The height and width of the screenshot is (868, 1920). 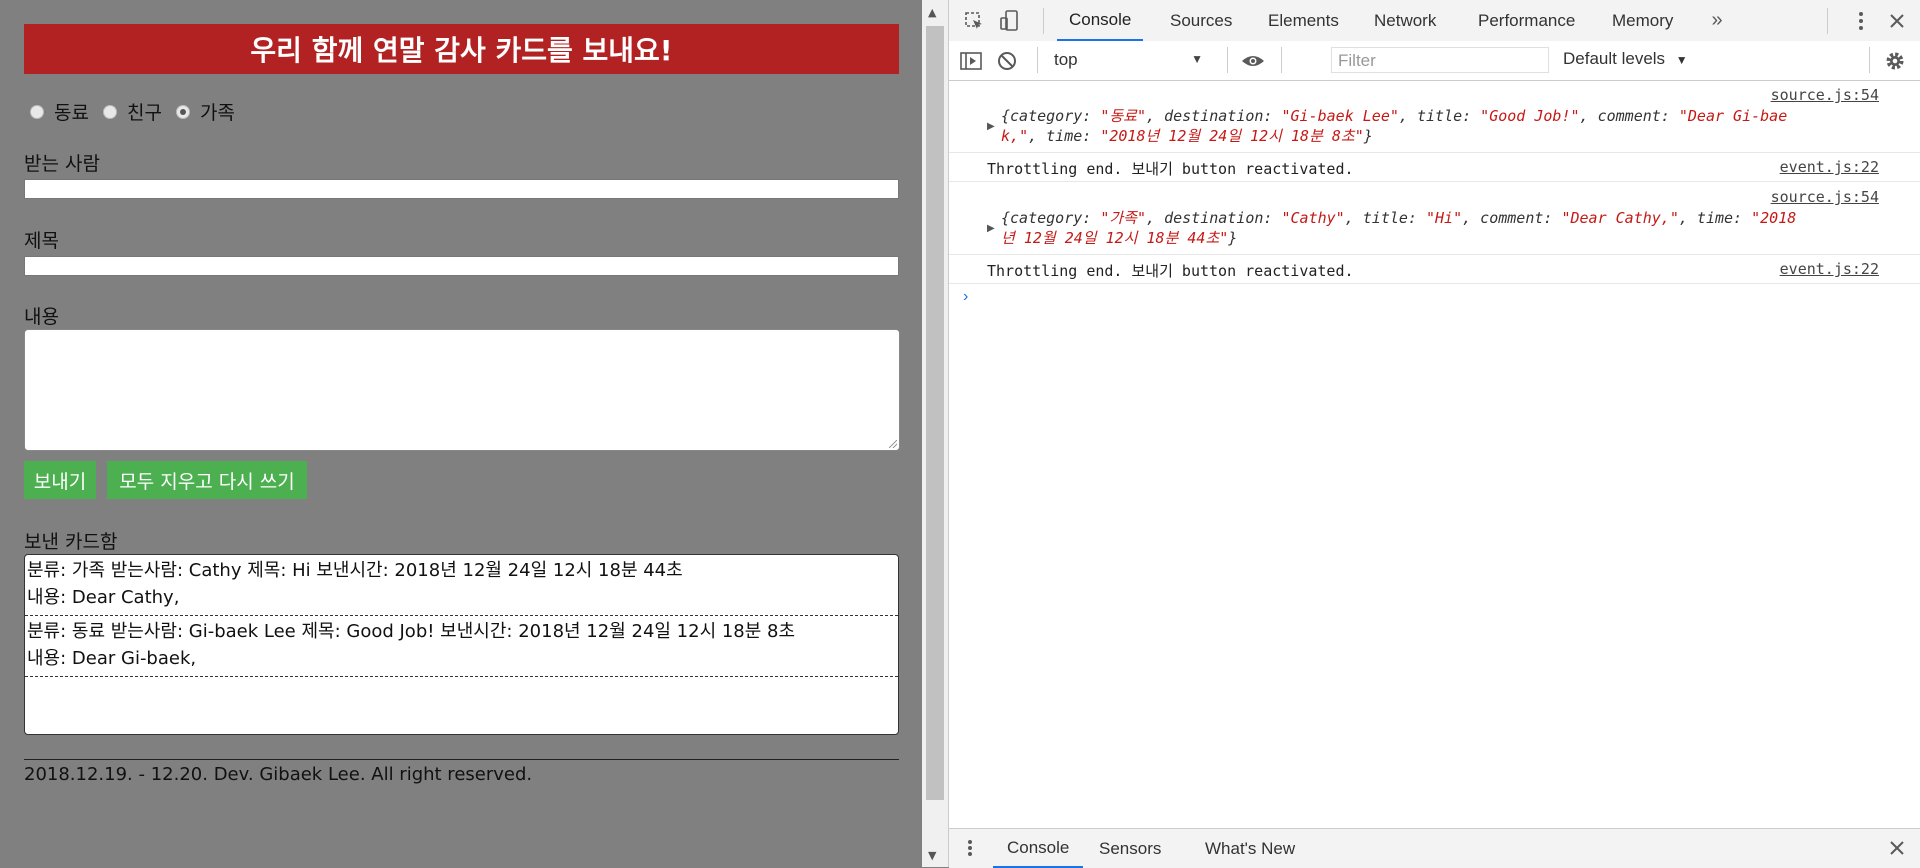 What do you see at coordinates (461, 49) in the screenshot?
I see `page-banner: 우리 함께 연말 감사 카드를 보내요!` at bounding box center [461, 49].